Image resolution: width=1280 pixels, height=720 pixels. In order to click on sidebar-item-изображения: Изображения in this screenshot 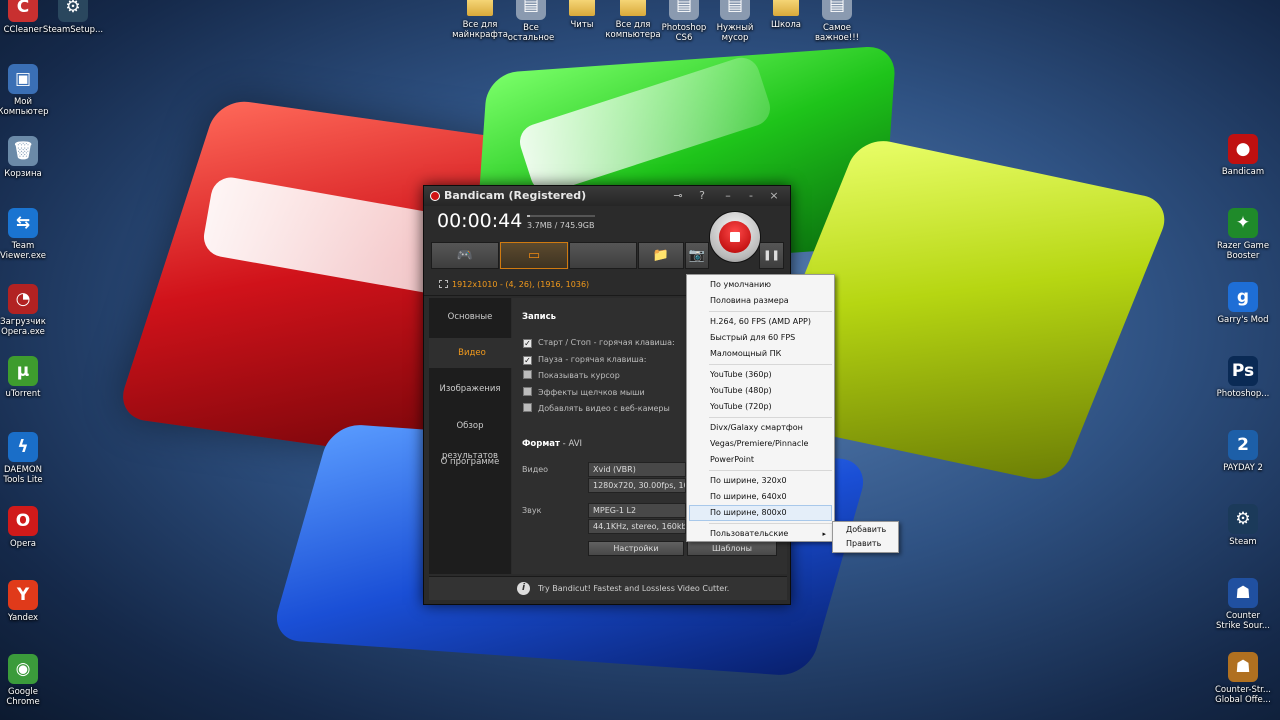, I will do `click(470, 389)`.